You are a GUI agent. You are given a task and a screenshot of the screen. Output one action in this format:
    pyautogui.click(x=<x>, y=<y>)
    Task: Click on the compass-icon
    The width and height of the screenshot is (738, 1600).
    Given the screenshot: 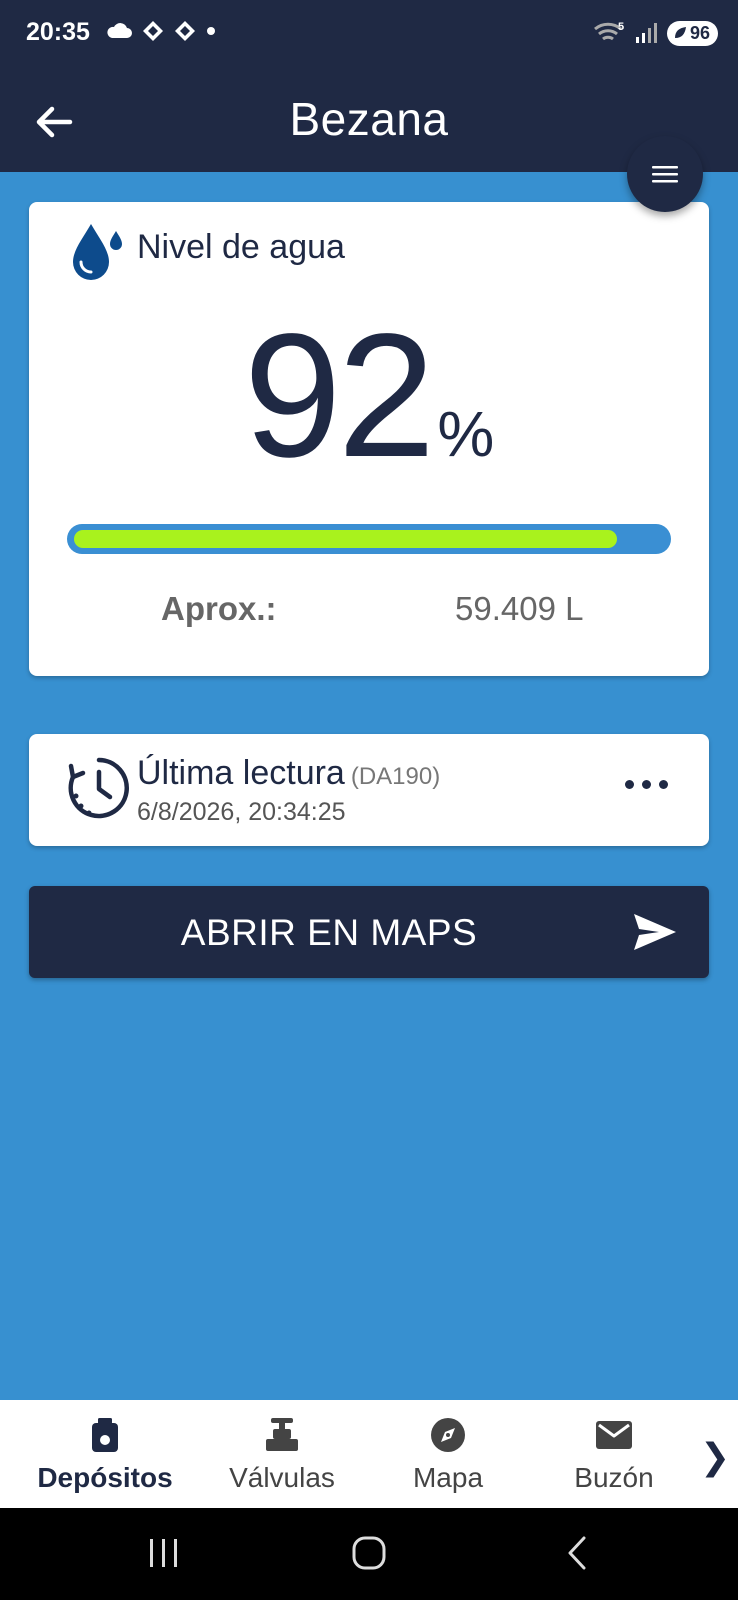 What is the action you would take?
    pyautogui.click(x=448, y=1435)
    